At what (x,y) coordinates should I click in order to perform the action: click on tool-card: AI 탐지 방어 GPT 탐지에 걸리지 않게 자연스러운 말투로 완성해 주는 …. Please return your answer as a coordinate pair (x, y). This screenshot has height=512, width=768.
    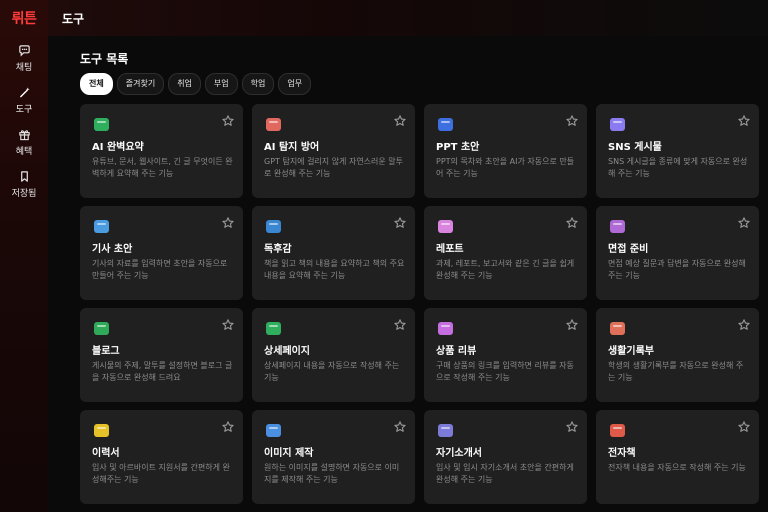
    Looking at the image, I should click on (333, 151).